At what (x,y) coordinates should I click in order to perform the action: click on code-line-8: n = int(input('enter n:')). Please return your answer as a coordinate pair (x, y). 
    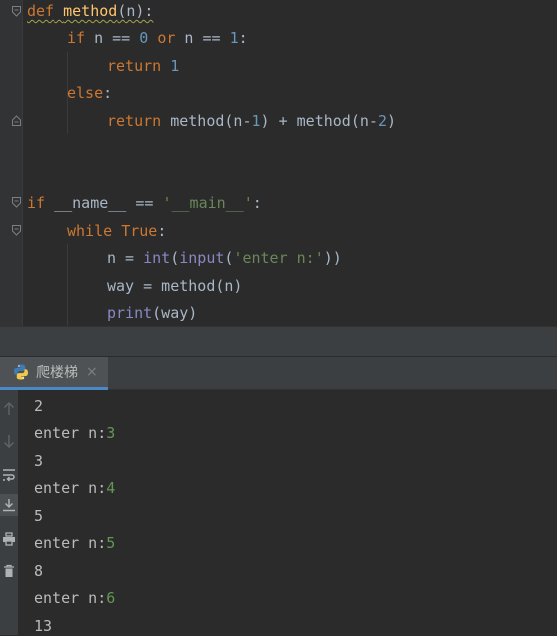
    Looking at the image, I should click on (224, 258).